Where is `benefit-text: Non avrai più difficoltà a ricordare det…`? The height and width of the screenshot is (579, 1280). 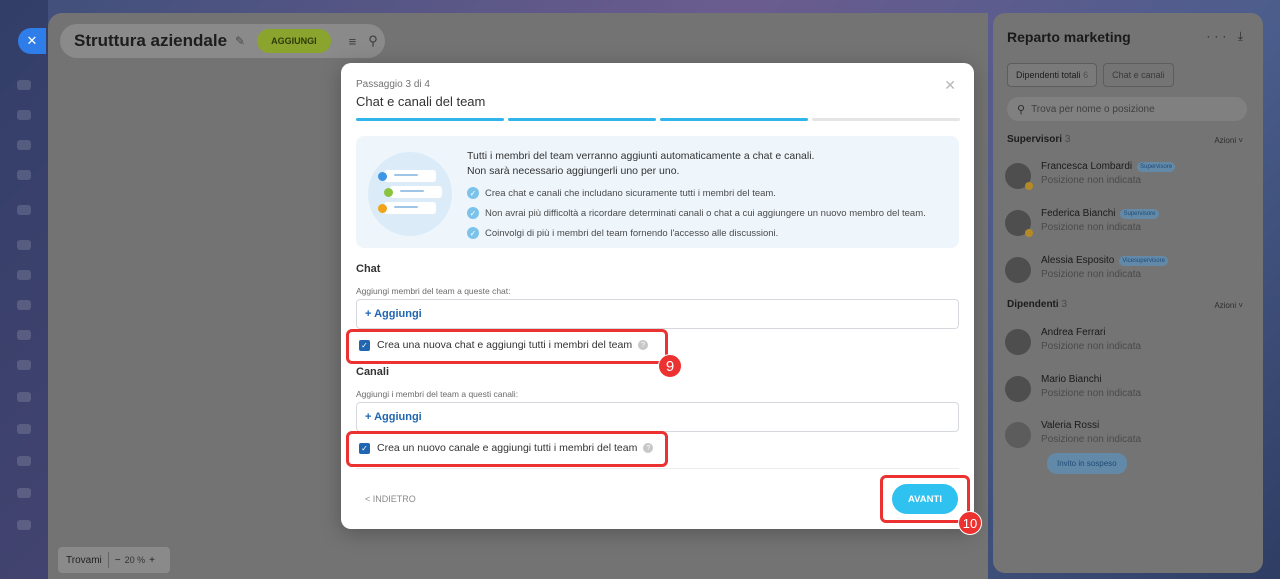
benefit-text: Non avrai più difficoltà a ricordare det… is located at coordinates (705, 213).